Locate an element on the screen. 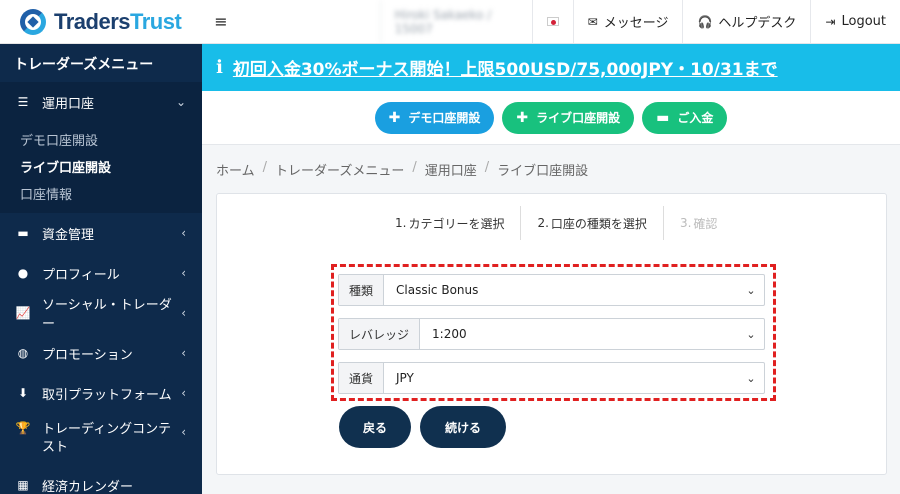  japan-flag-icon is located at coordinates (552, 21).